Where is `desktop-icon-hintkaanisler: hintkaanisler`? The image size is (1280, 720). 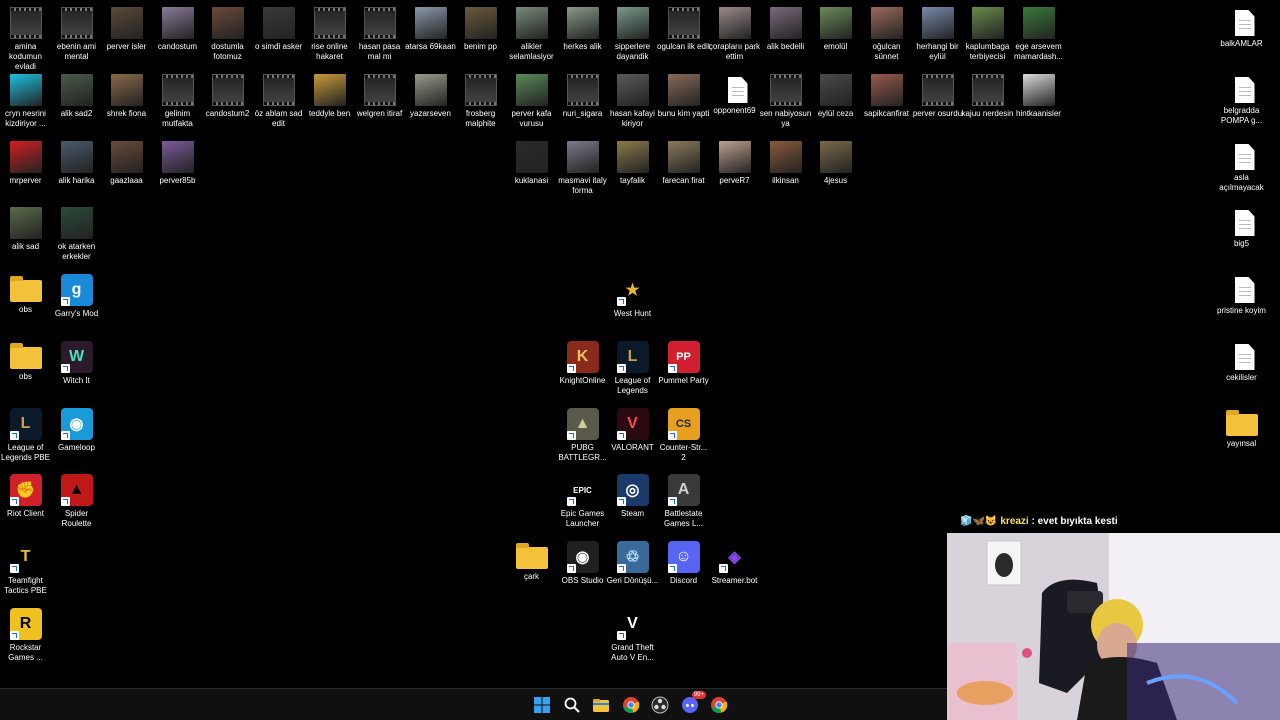 desktop-icon-hintkaanisler: hintkaanisler is located at coordinates (1038, 105).